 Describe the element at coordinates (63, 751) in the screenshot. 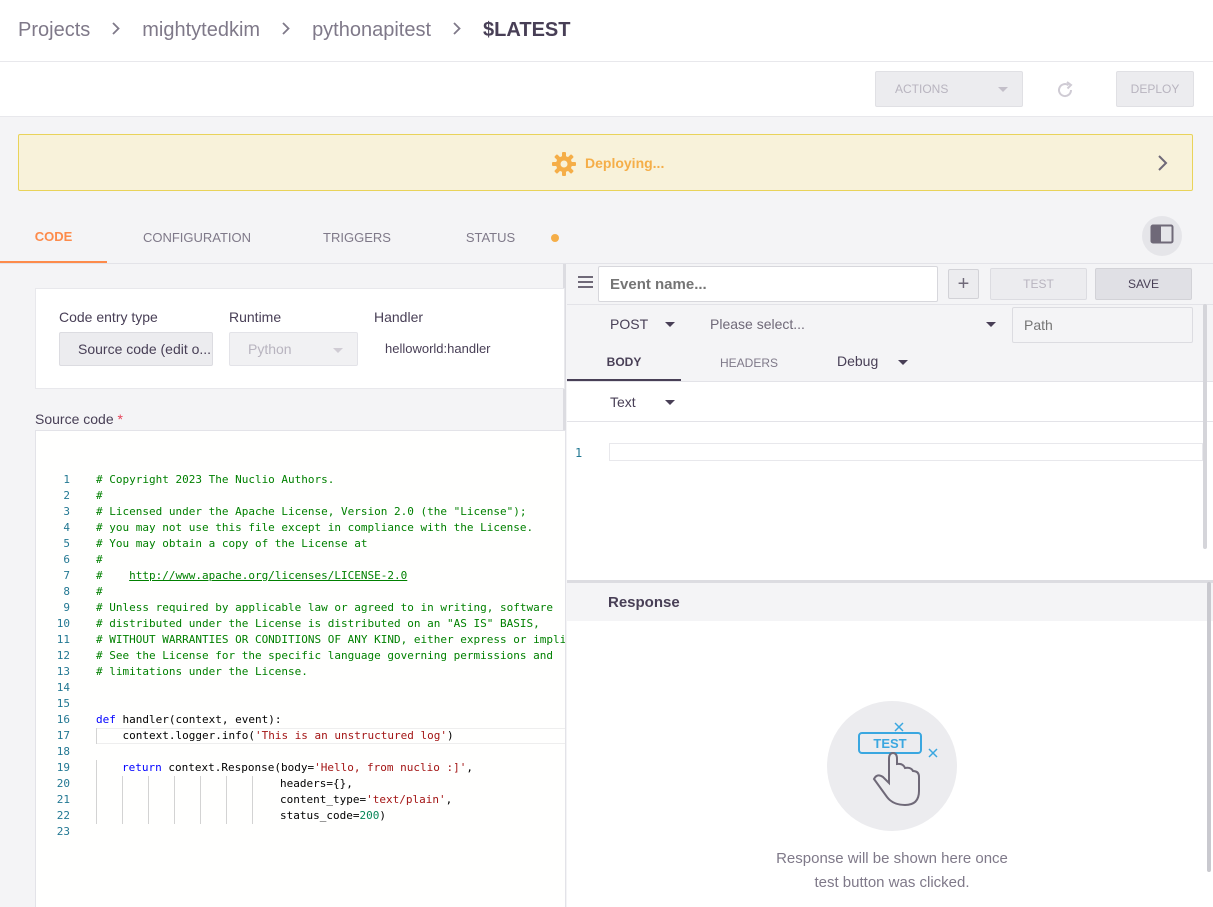

I see `code-line: 18` at that location.